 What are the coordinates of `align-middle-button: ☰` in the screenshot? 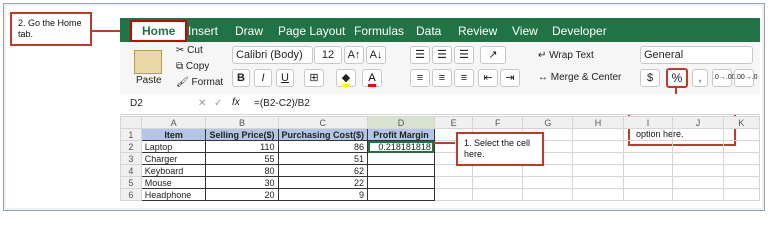 It's located at (442, 55).